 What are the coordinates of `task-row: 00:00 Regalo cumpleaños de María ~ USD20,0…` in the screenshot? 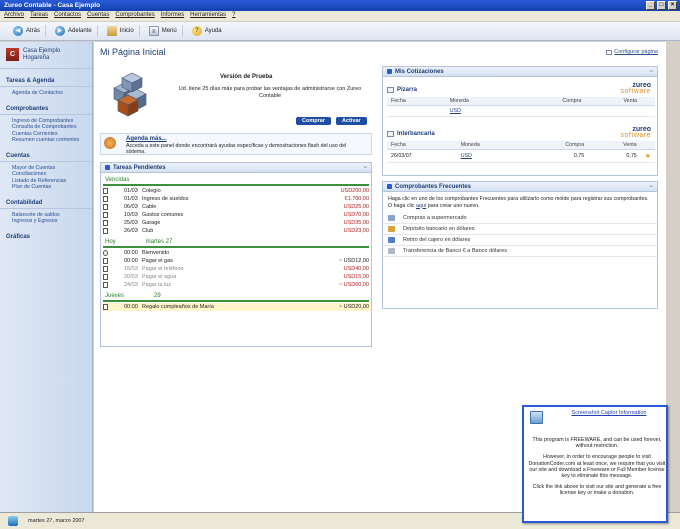 It's located at (236, 307).